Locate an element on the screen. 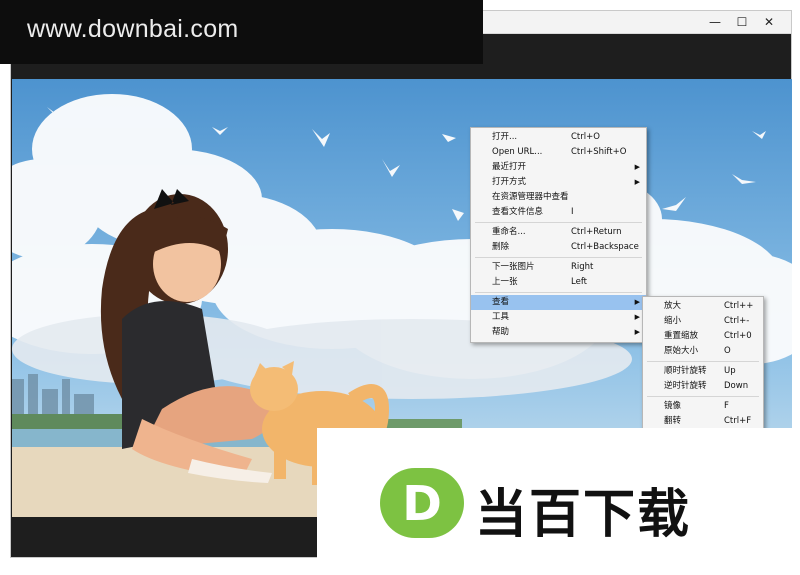 The width and height of the screenshot is (800, 575). submenu-item-flip: 翻转 Ctrl+F is located at coordinates (703, 421).